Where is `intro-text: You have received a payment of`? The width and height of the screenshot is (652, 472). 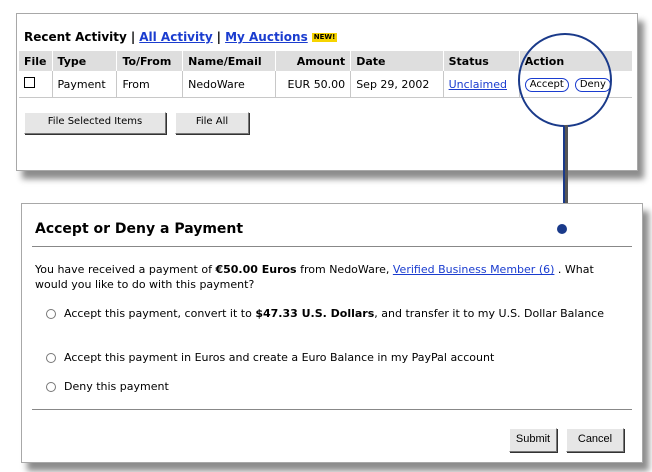 intro-text: You have received a payment of is located at coordinates (125, 269).